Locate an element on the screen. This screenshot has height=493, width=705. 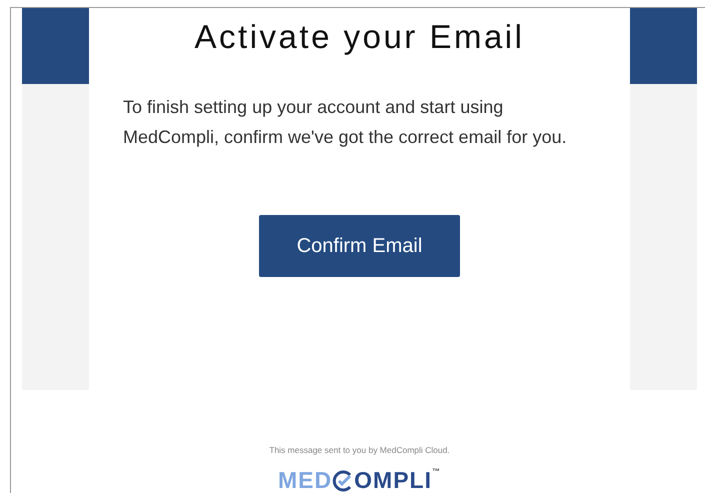
logo-text: MED is located at coordinates (305, 480).